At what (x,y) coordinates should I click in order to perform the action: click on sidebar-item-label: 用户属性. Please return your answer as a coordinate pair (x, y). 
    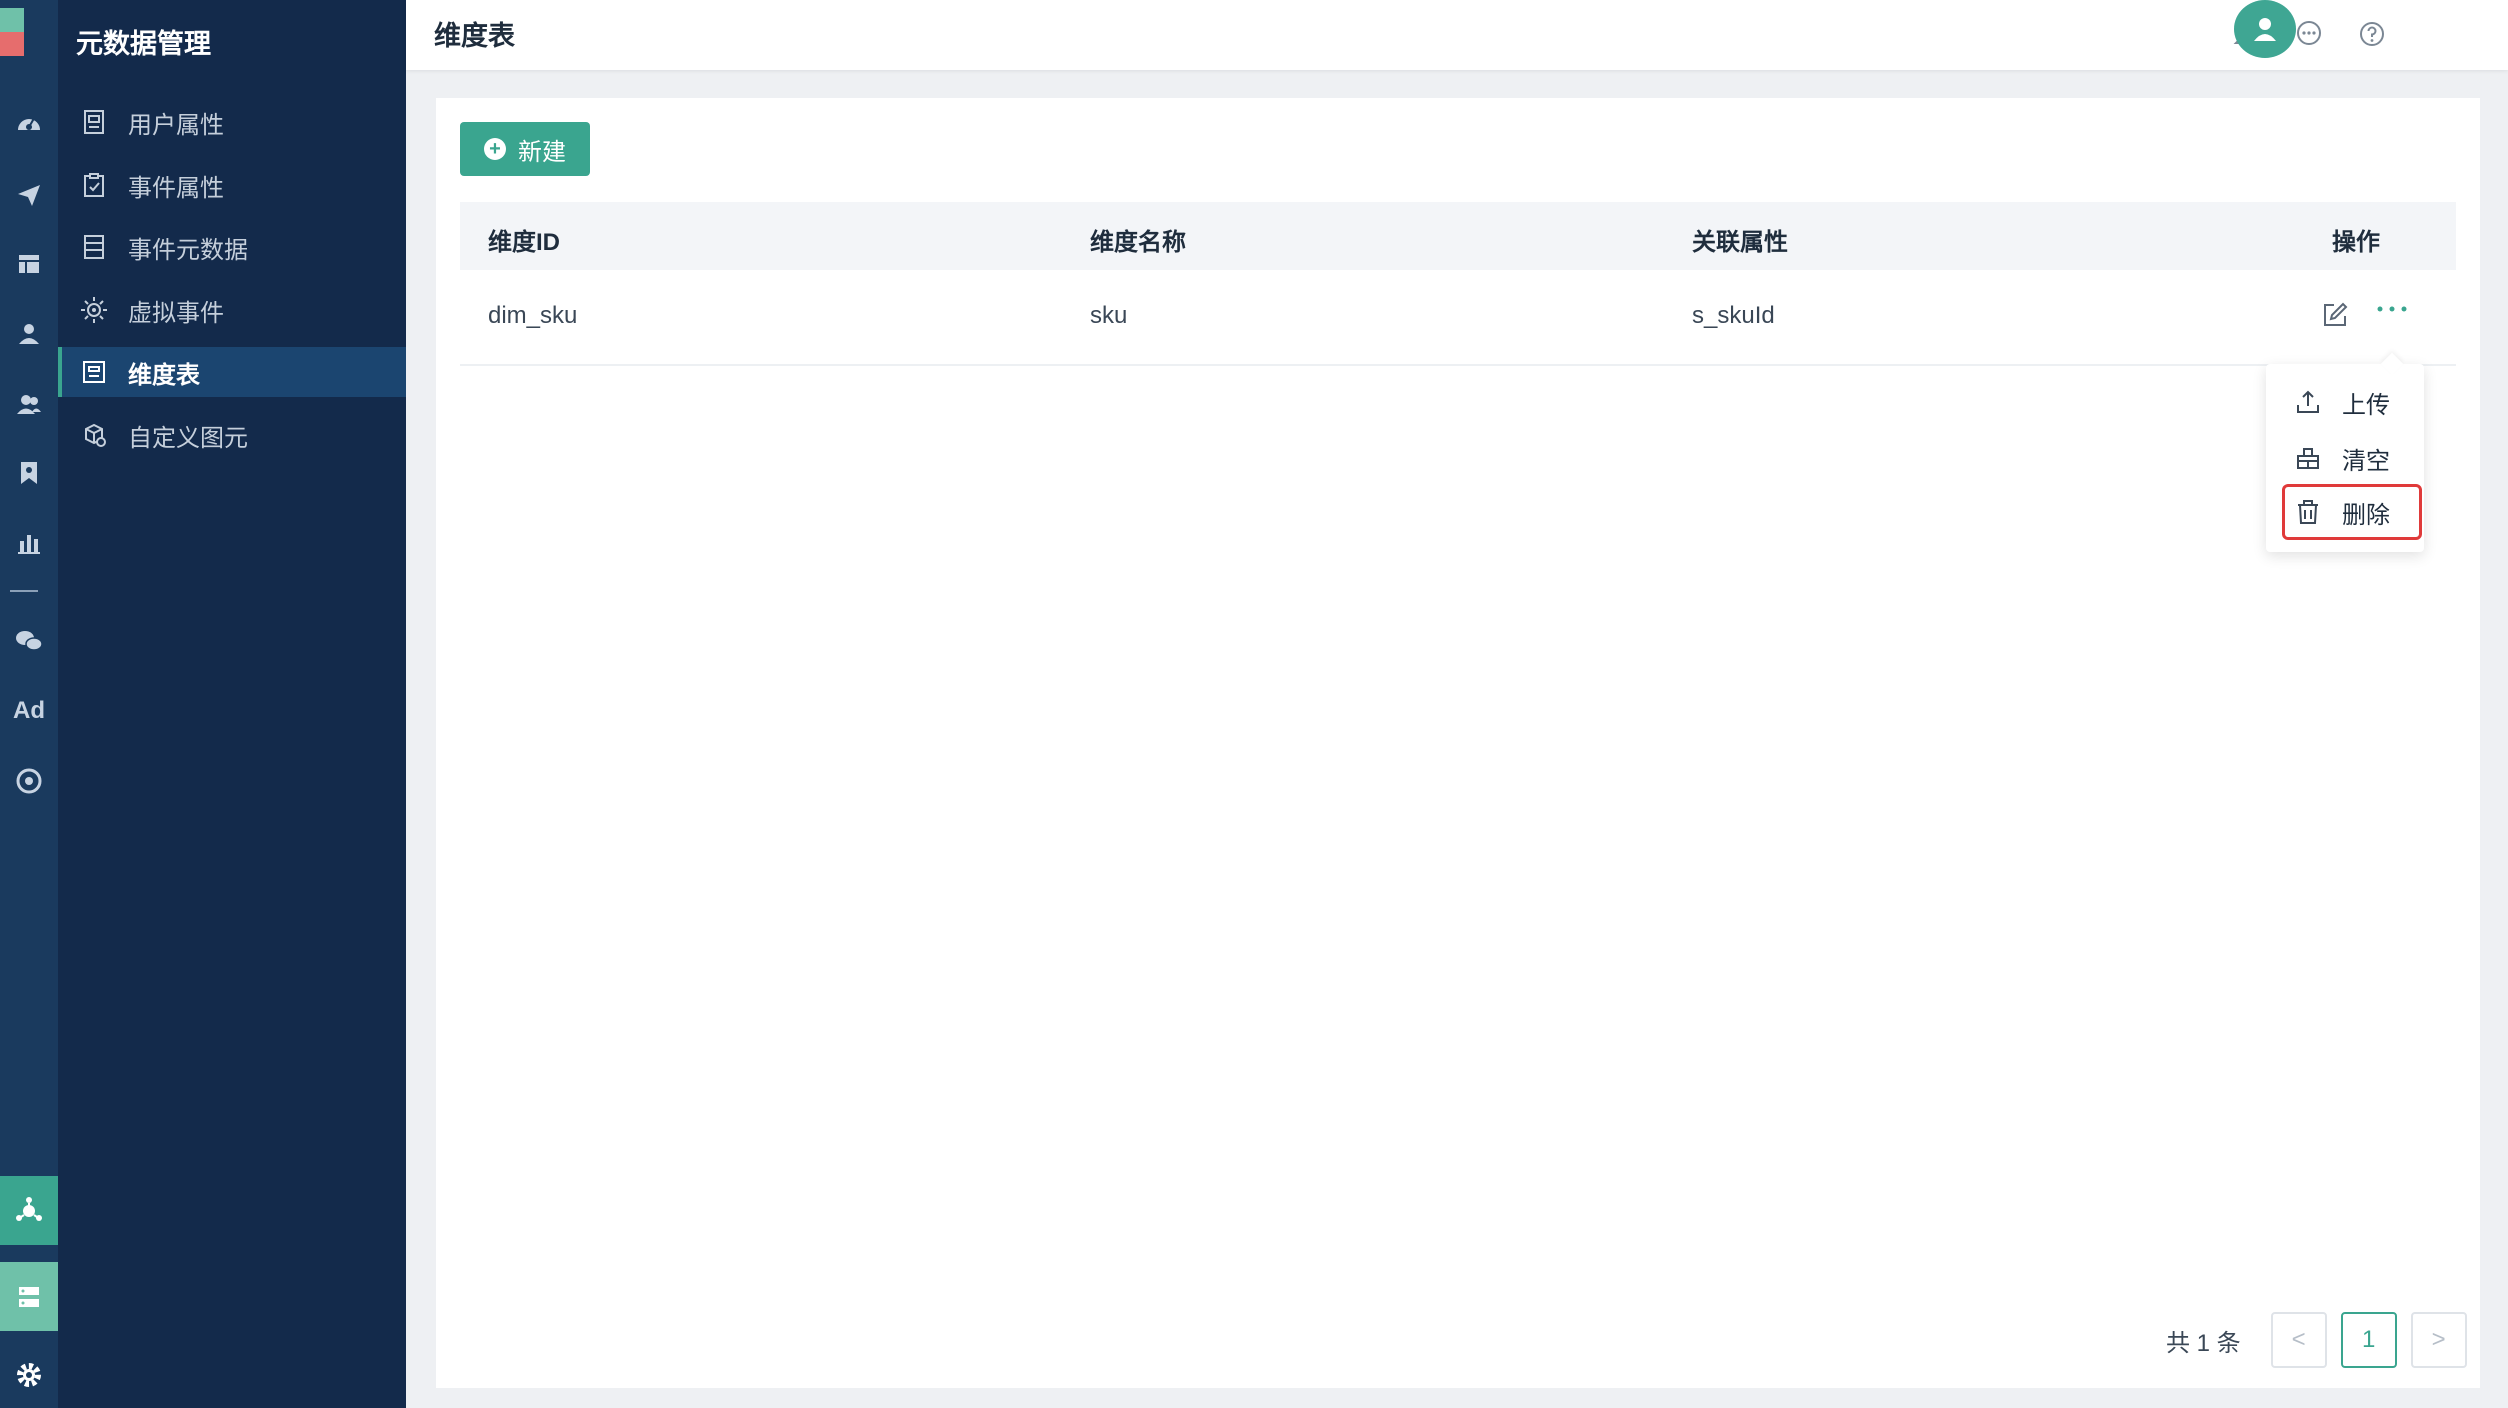
    Looking at the image, I should click on (176, 125).